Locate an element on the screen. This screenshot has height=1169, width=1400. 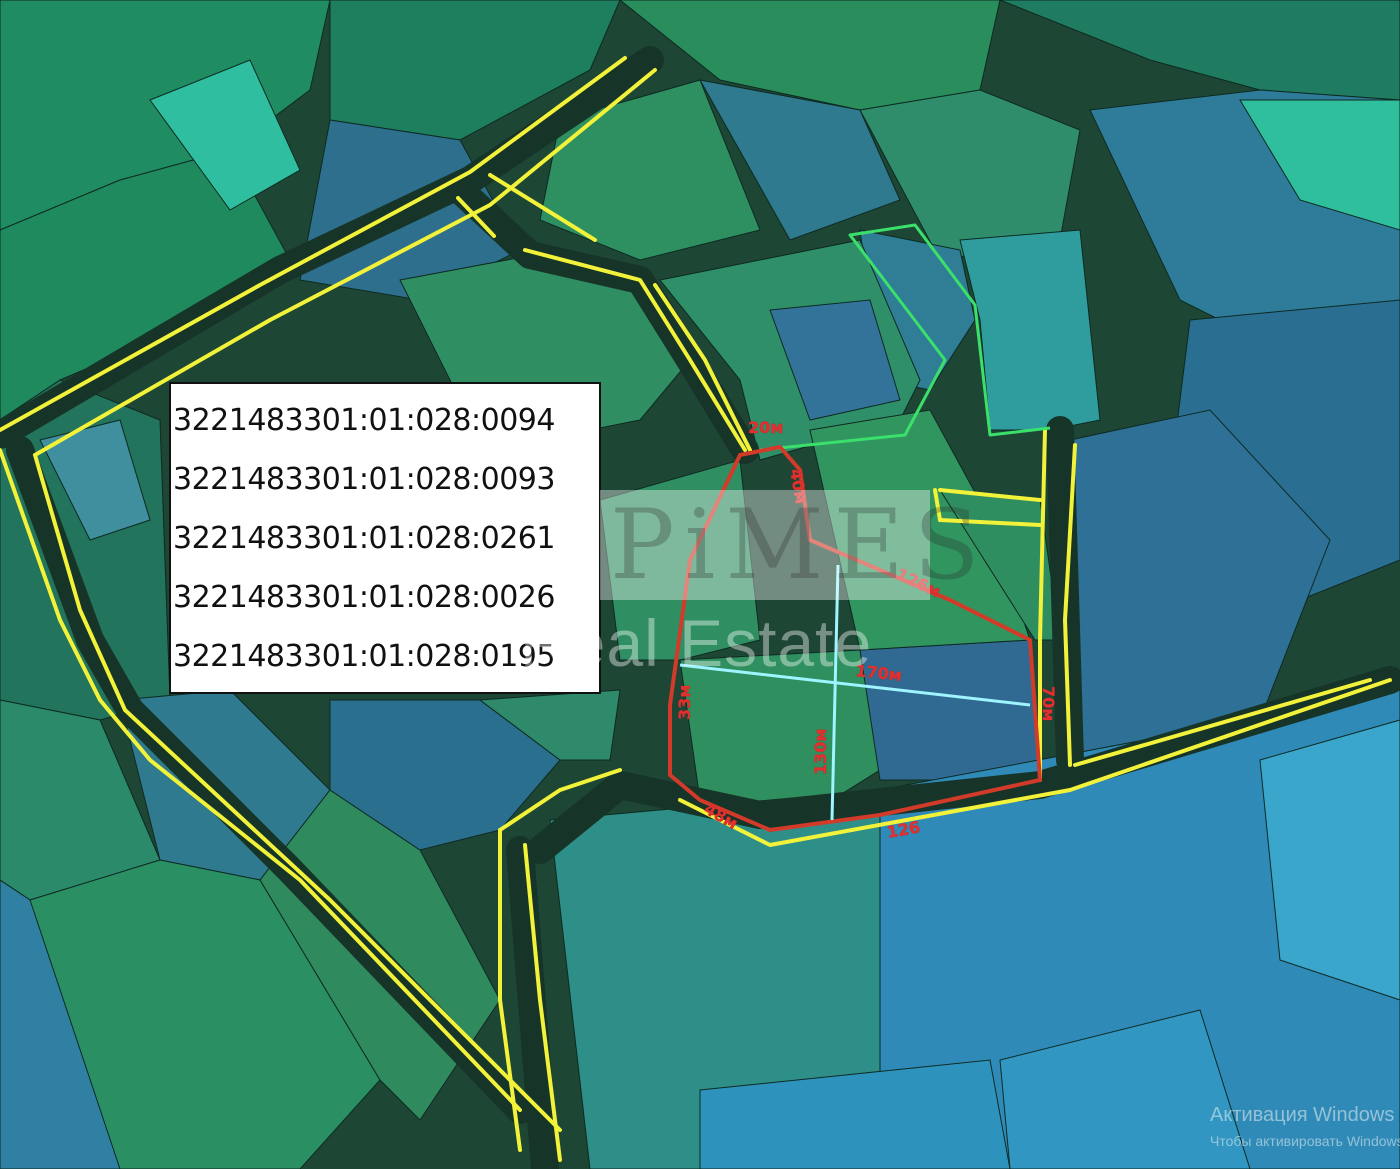
cadastral-number: 3221483301:01:028:0094 is located at coordinates (364, 421).